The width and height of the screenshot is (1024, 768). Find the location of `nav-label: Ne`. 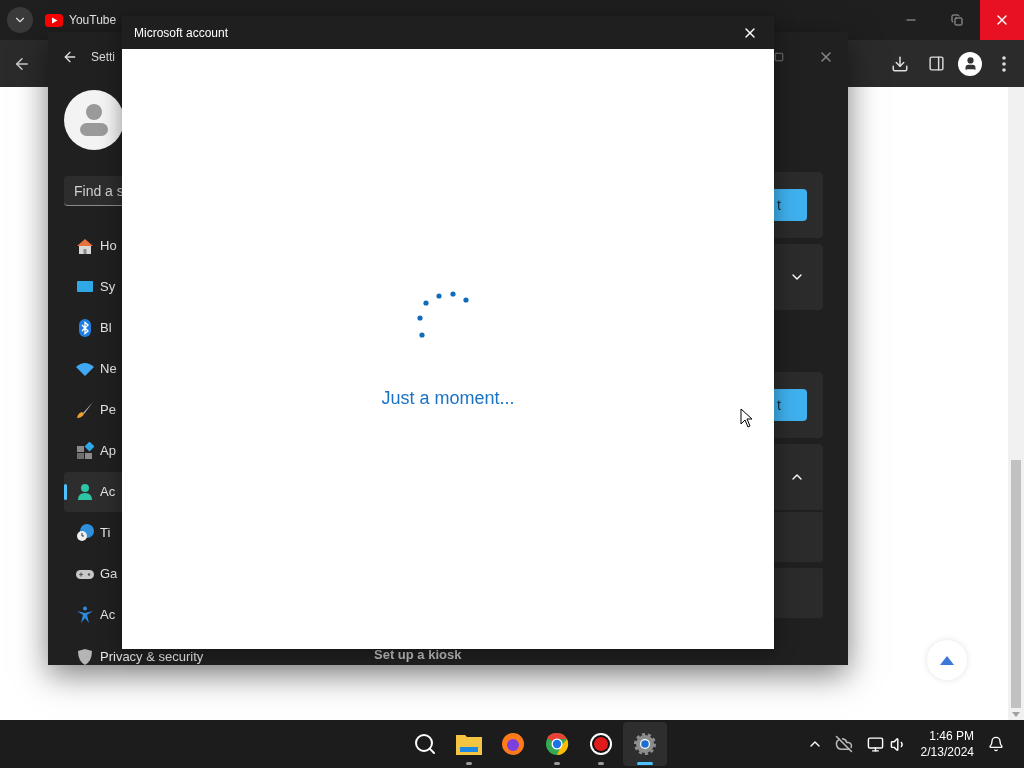

nav-label: Ne is located at coordinates (108, 369).